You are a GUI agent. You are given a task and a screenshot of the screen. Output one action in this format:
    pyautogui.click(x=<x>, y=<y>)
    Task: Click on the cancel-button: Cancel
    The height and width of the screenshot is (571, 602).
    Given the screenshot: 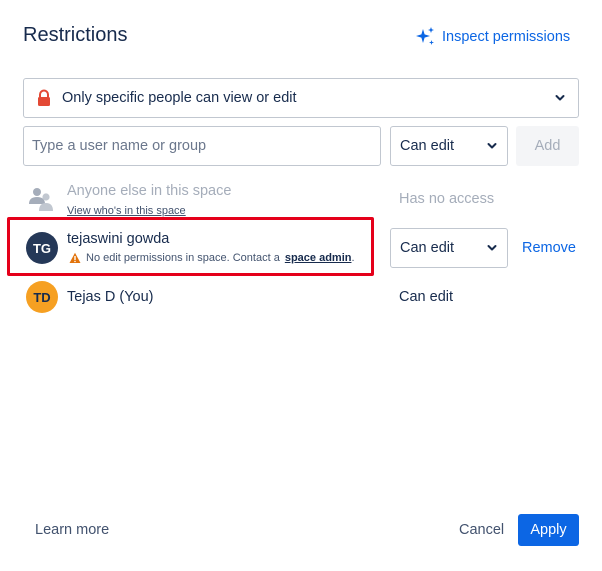 What is the action you would take?
    pyautogui.click(x=481, y=530)
    